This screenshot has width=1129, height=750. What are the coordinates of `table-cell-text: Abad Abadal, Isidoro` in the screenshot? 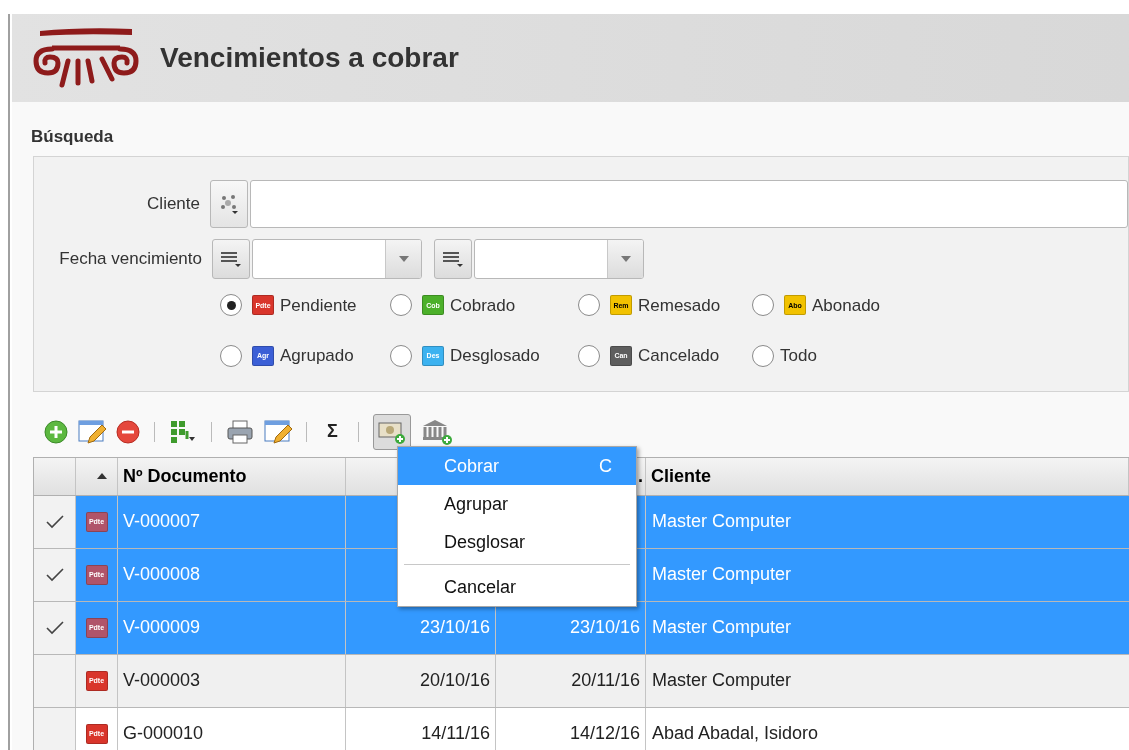 It's located at (735, 733).